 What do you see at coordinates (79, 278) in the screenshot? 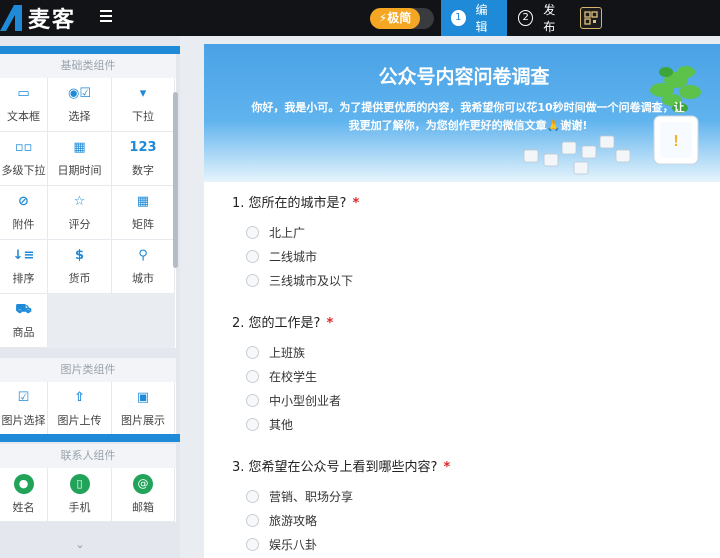
I see `component-label: 货币` at bounding box center [79, 278].